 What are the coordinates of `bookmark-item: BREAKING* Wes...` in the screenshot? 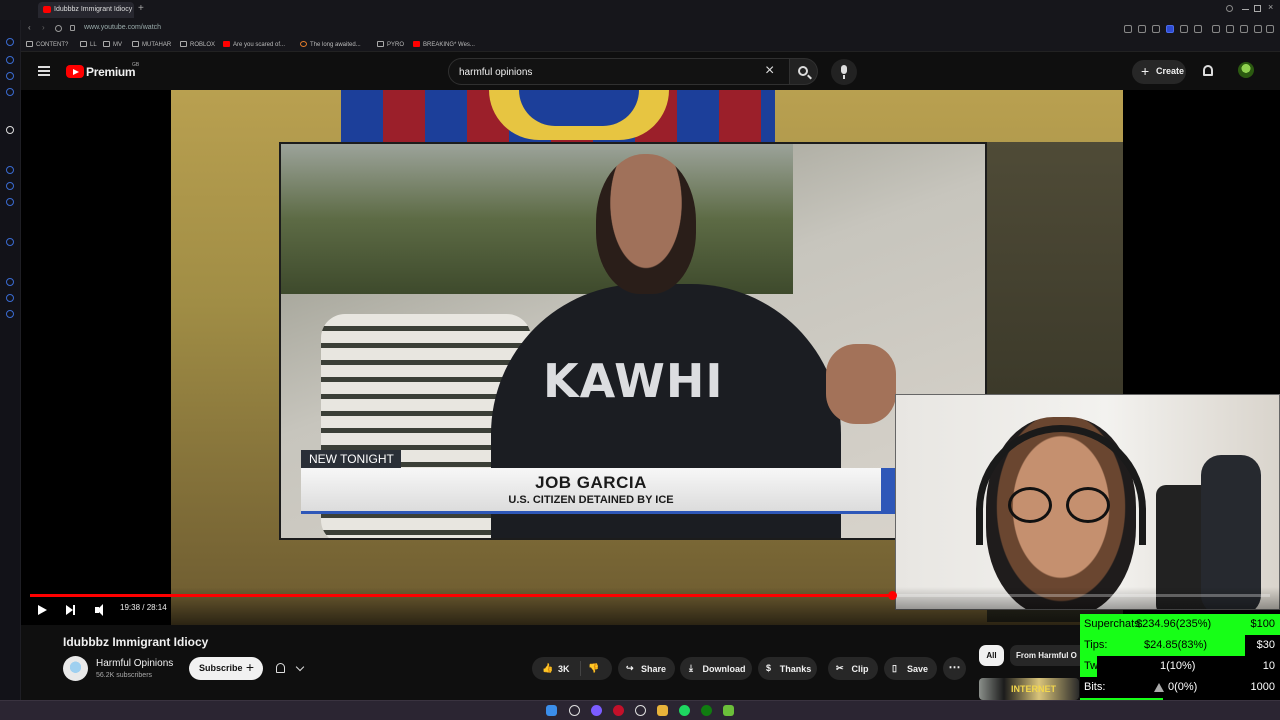 It's located at (444, 44).